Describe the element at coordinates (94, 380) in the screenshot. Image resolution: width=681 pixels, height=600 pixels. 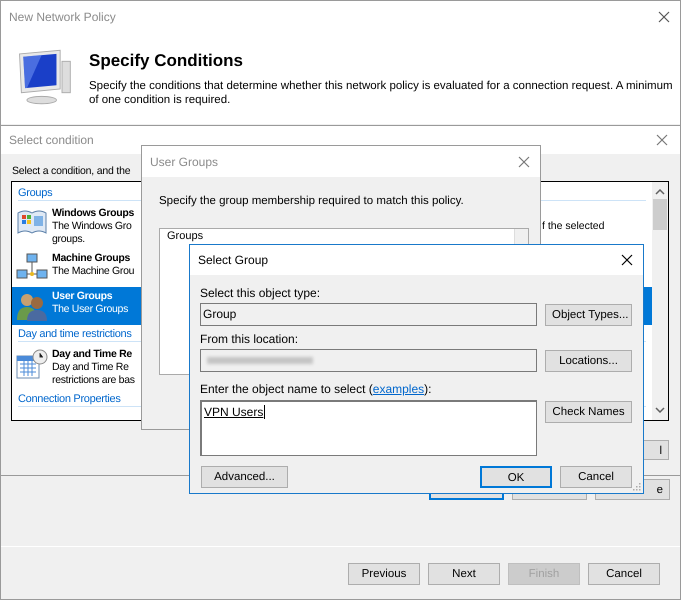
I see `item-description: restrictions are bas` at that location.